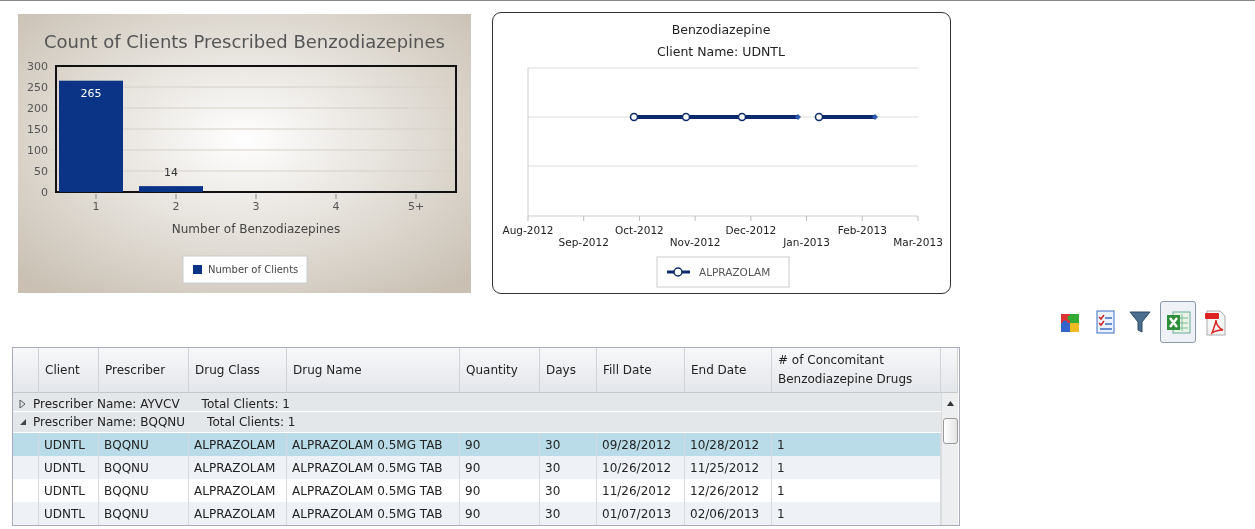 The width and height of the screenshot is (1255, 529). I want to click on axis-tick-label: Aug-2012, so click(528, 230).